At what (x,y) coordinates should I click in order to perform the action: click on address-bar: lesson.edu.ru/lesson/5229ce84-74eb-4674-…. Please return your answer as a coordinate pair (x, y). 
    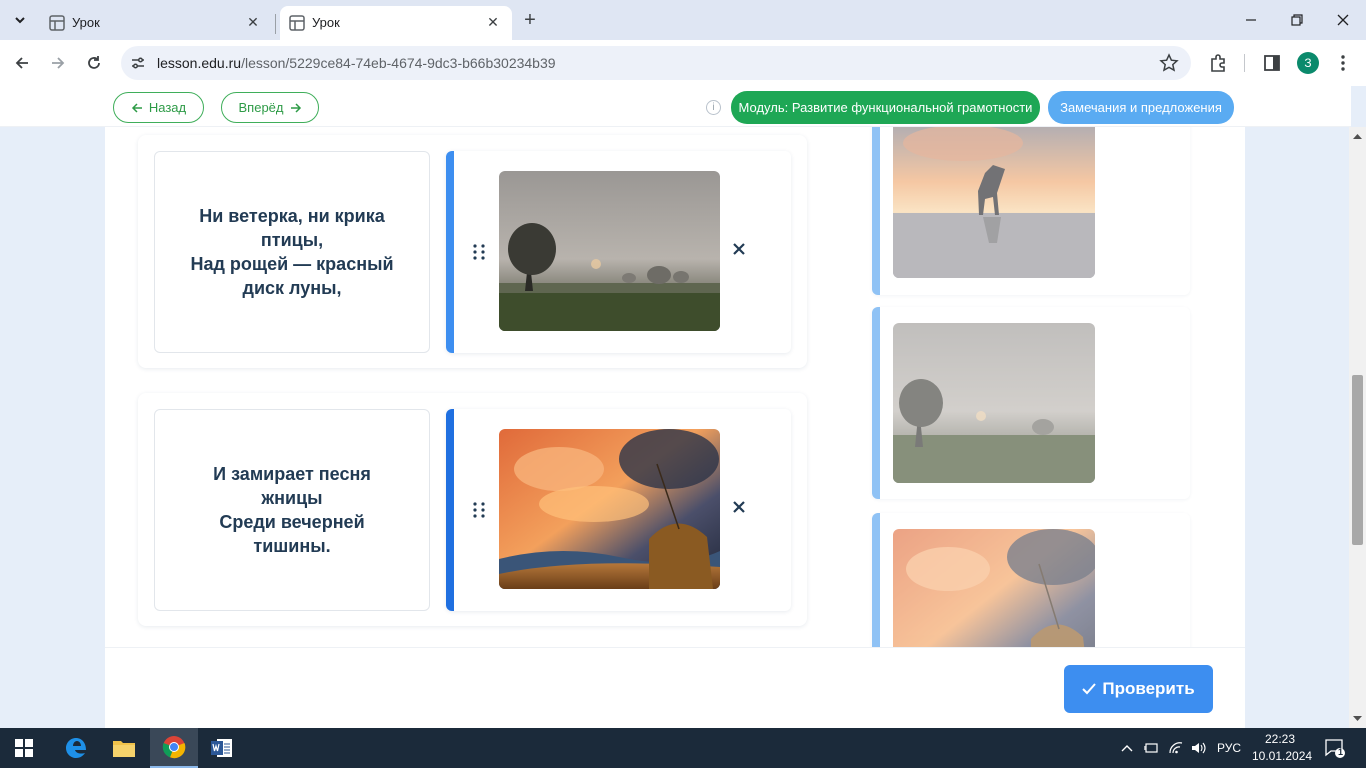
    Looking at the image, I should click on (656, 63).